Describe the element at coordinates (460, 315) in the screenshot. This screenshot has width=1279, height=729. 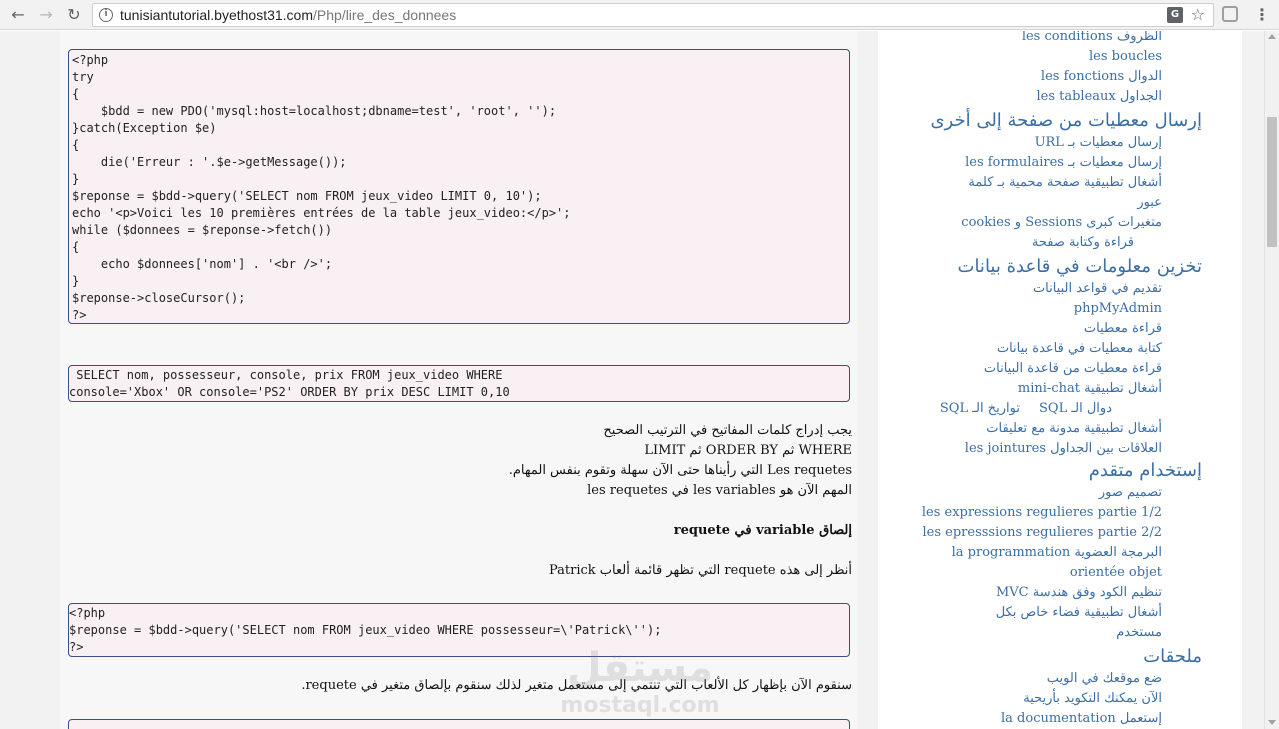
I see `code-line: ?>` at that location.